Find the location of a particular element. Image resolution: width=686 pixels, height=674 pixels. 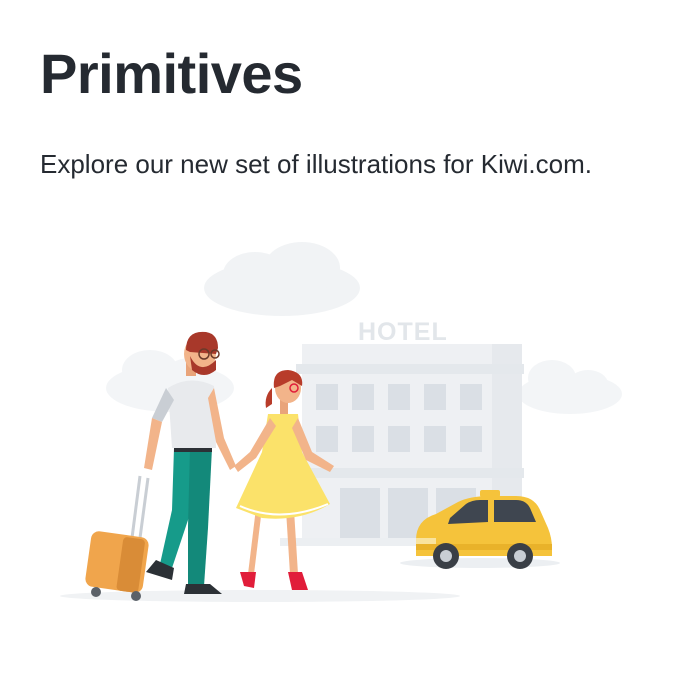

cloud-right is located at coordinates (570, 387).